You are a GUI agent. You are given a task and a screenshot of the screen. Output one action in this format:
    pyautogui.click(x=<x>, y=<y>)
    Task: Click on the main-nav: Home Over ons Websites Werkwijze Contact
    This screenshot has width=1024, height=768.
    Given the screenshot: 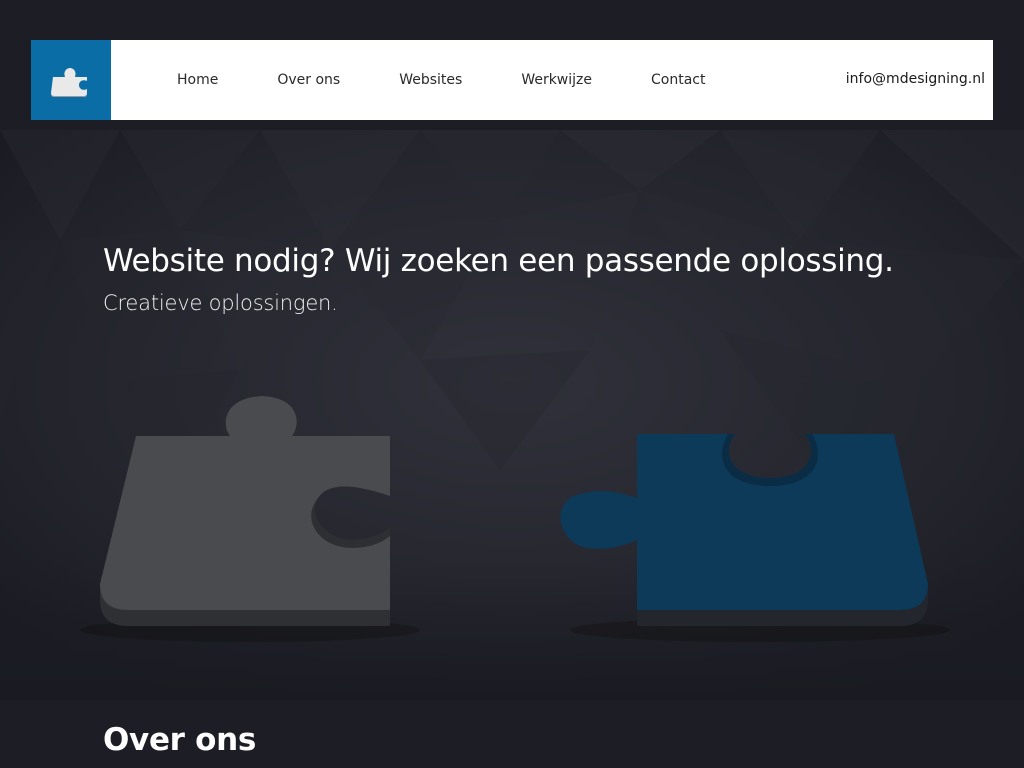 What is the action you would take?
    pyautogui.click(x=470, y=80)
    